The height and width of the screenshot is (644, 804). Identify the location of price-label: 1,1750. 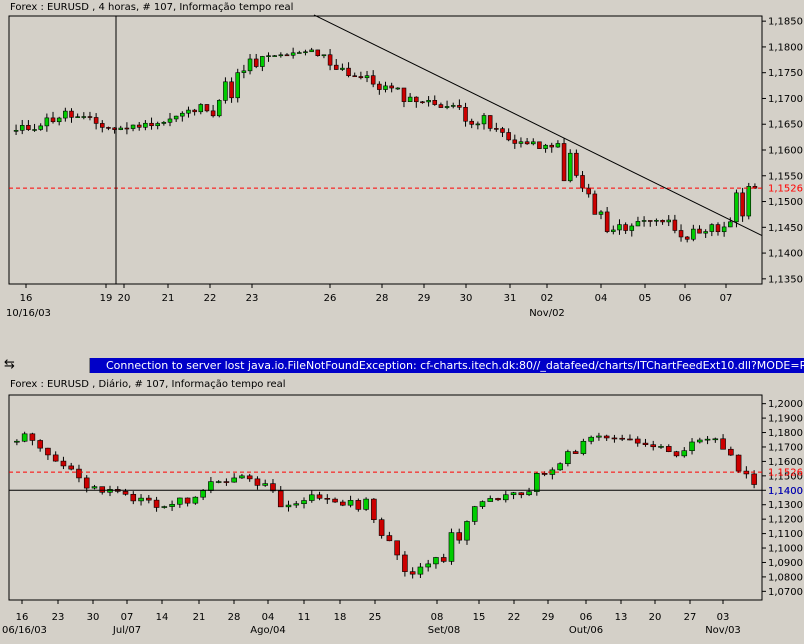
(785, 73).